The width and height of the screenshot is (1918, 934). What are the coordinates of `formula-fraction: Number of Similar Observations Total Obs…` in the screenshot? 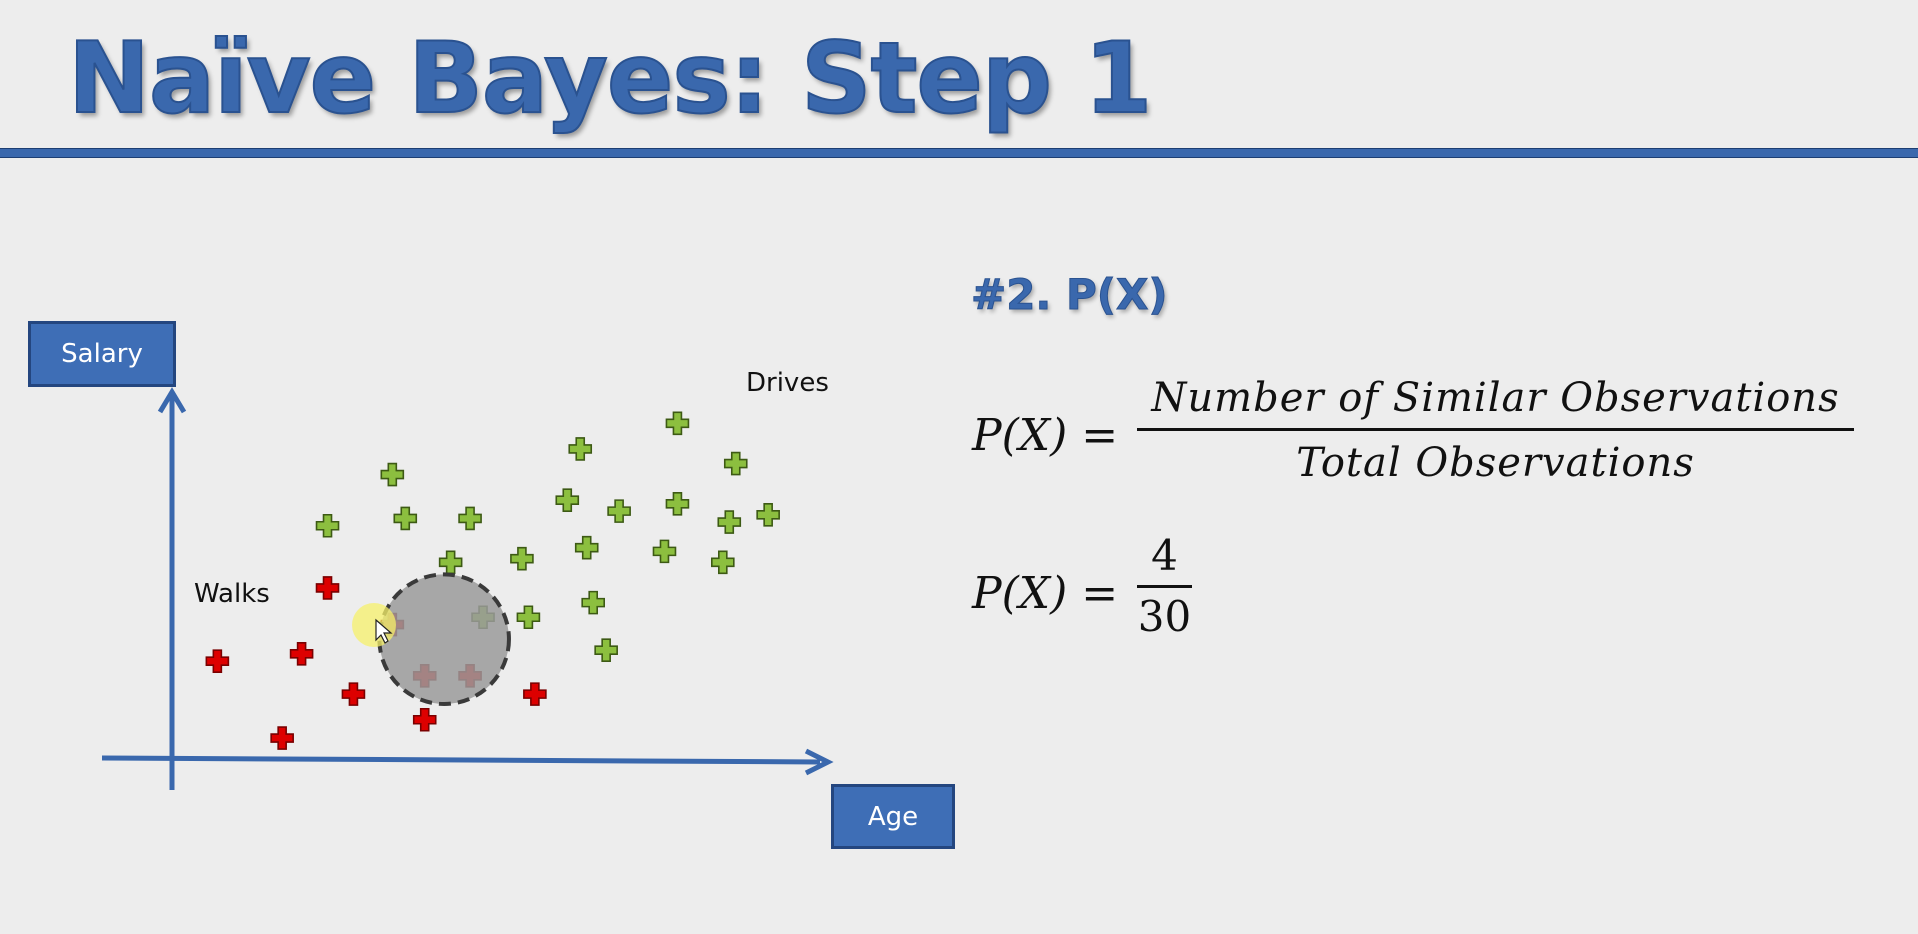 It's located at (1495, 430).